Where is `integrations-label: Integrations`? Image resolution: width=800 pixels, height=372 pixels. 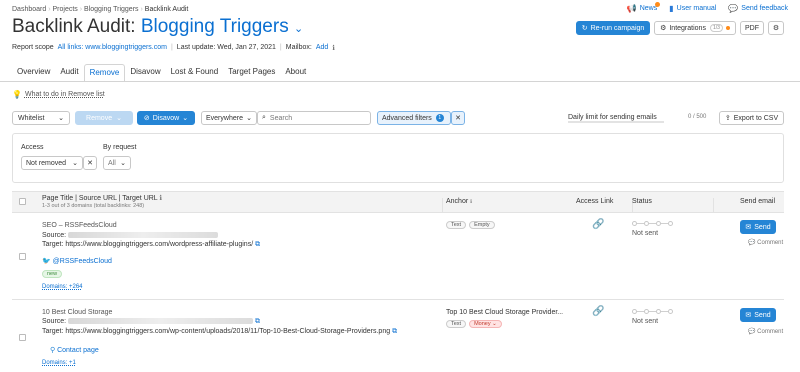 integrations-label: Integrations is located at coordinates (687, 28).